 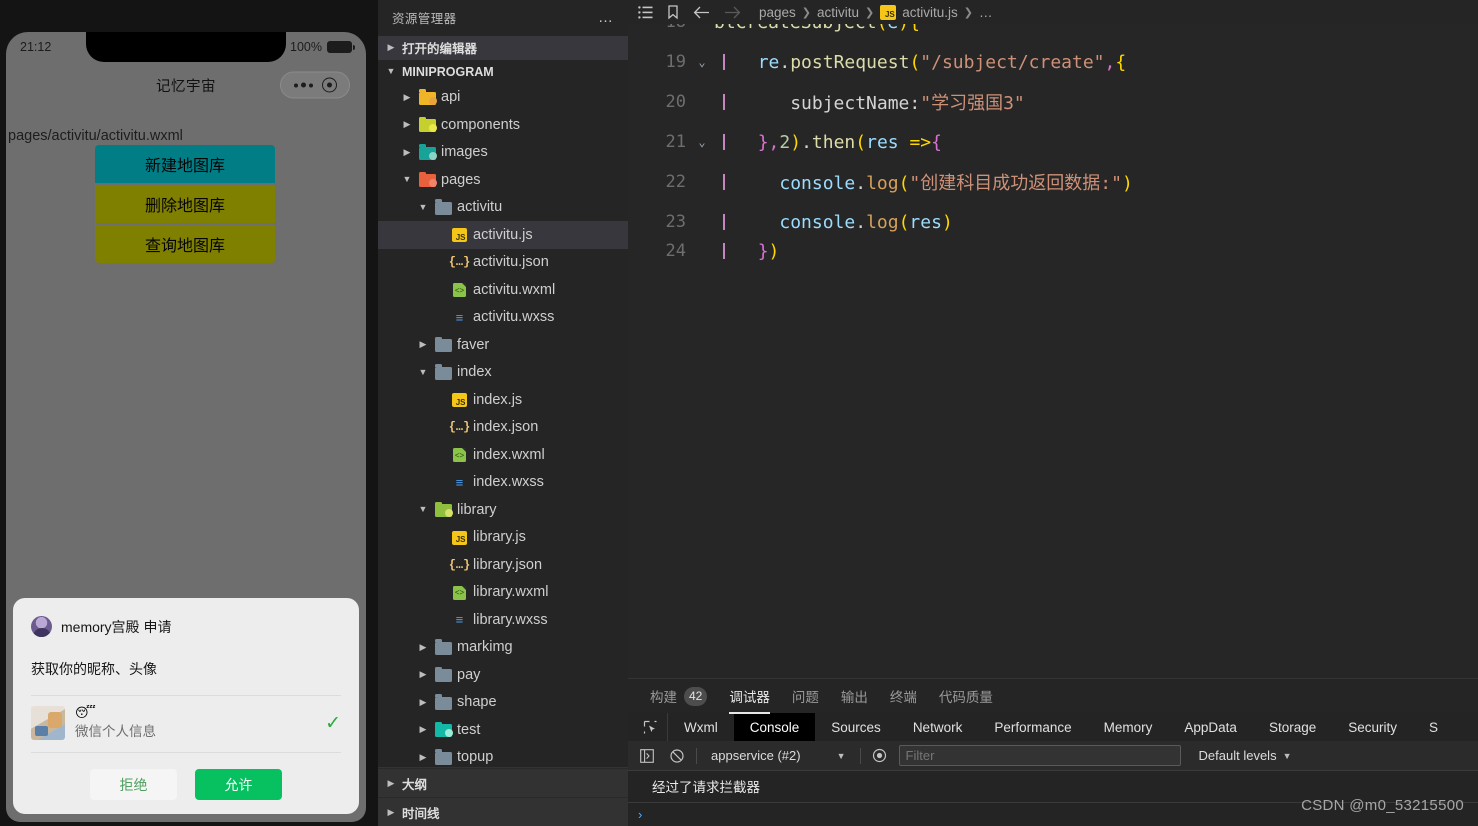 What do you see at coordinates (1053, 798) in the screenshot?
I see `console-output: 经过了请求拦截器 ›` at bounding box center [1053, 798].